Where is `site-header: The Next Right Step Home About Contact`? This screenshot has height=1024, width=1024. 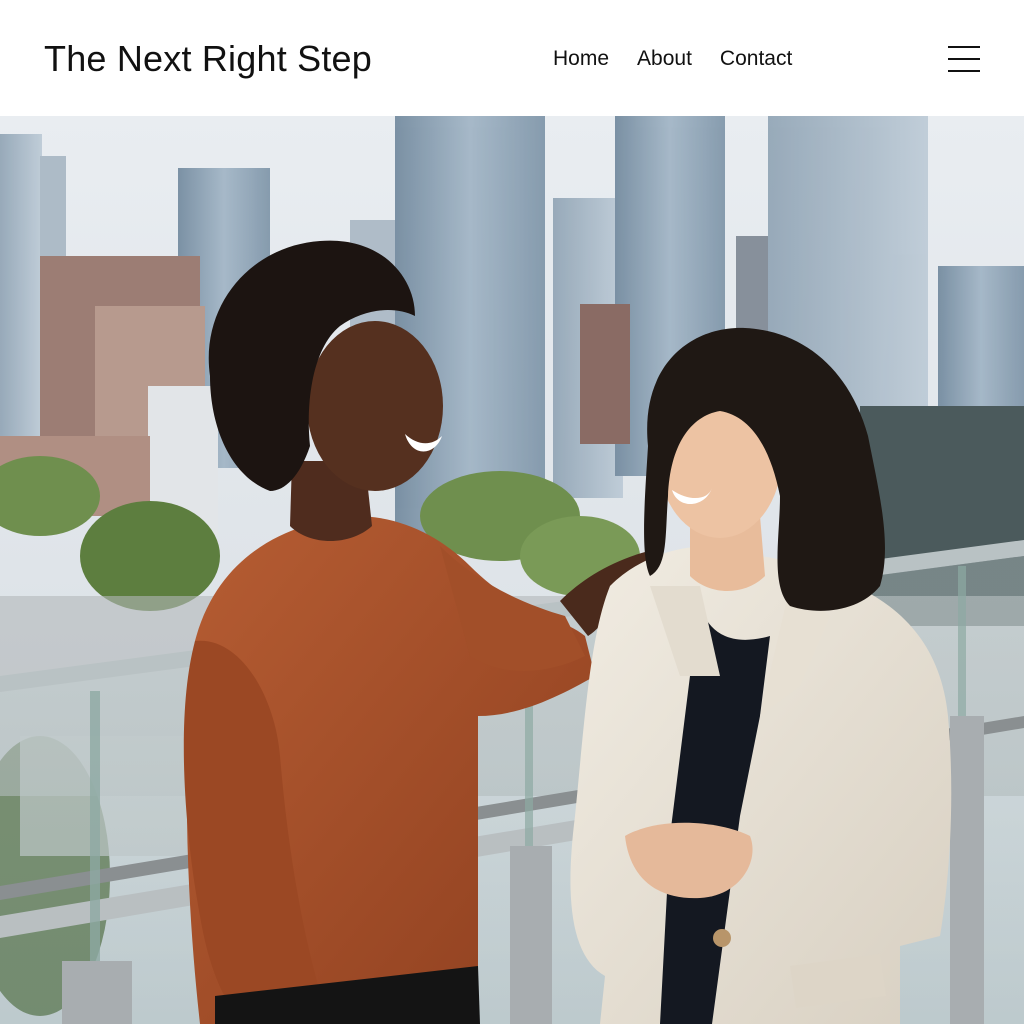
site-header: The Next Right Step Home About Contact is located at coordinates (512, 58).